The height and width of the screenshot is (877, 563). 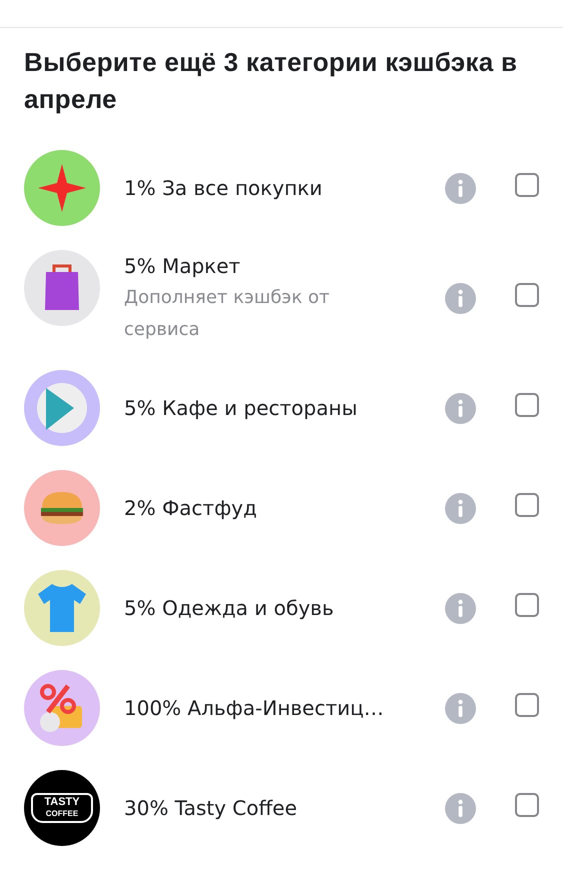 What do you see at coordinates (271, 81) in the screenshot?
I see `page-title: Выберите ещё 3 категории кэшбэка в апреле` at bounding box center [271, 81].